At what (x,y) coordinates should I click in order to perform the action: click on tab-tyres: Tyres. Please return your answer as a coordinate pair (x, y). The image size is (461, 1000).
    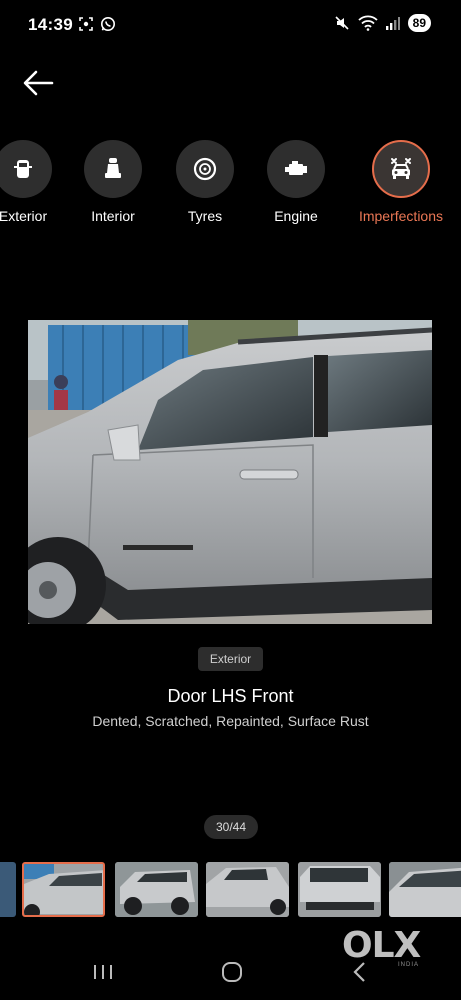
    Looking at the image, I should click on (205, 182).